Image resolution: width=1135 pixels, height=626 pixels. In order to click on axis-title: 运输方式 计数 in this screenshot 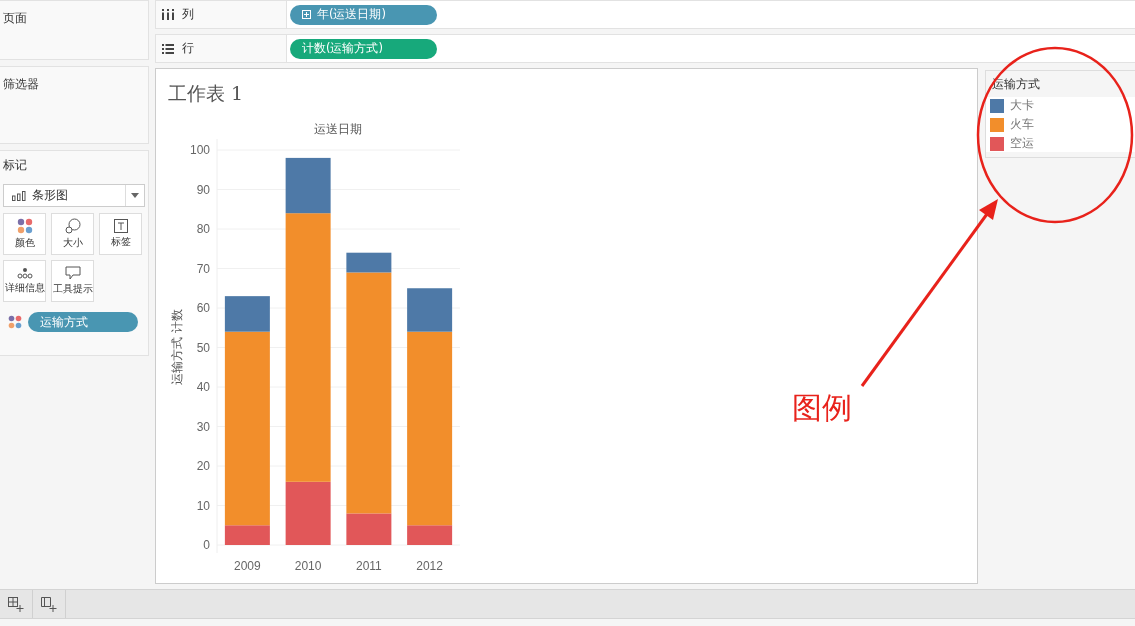, I will do `click(177, 347)`.